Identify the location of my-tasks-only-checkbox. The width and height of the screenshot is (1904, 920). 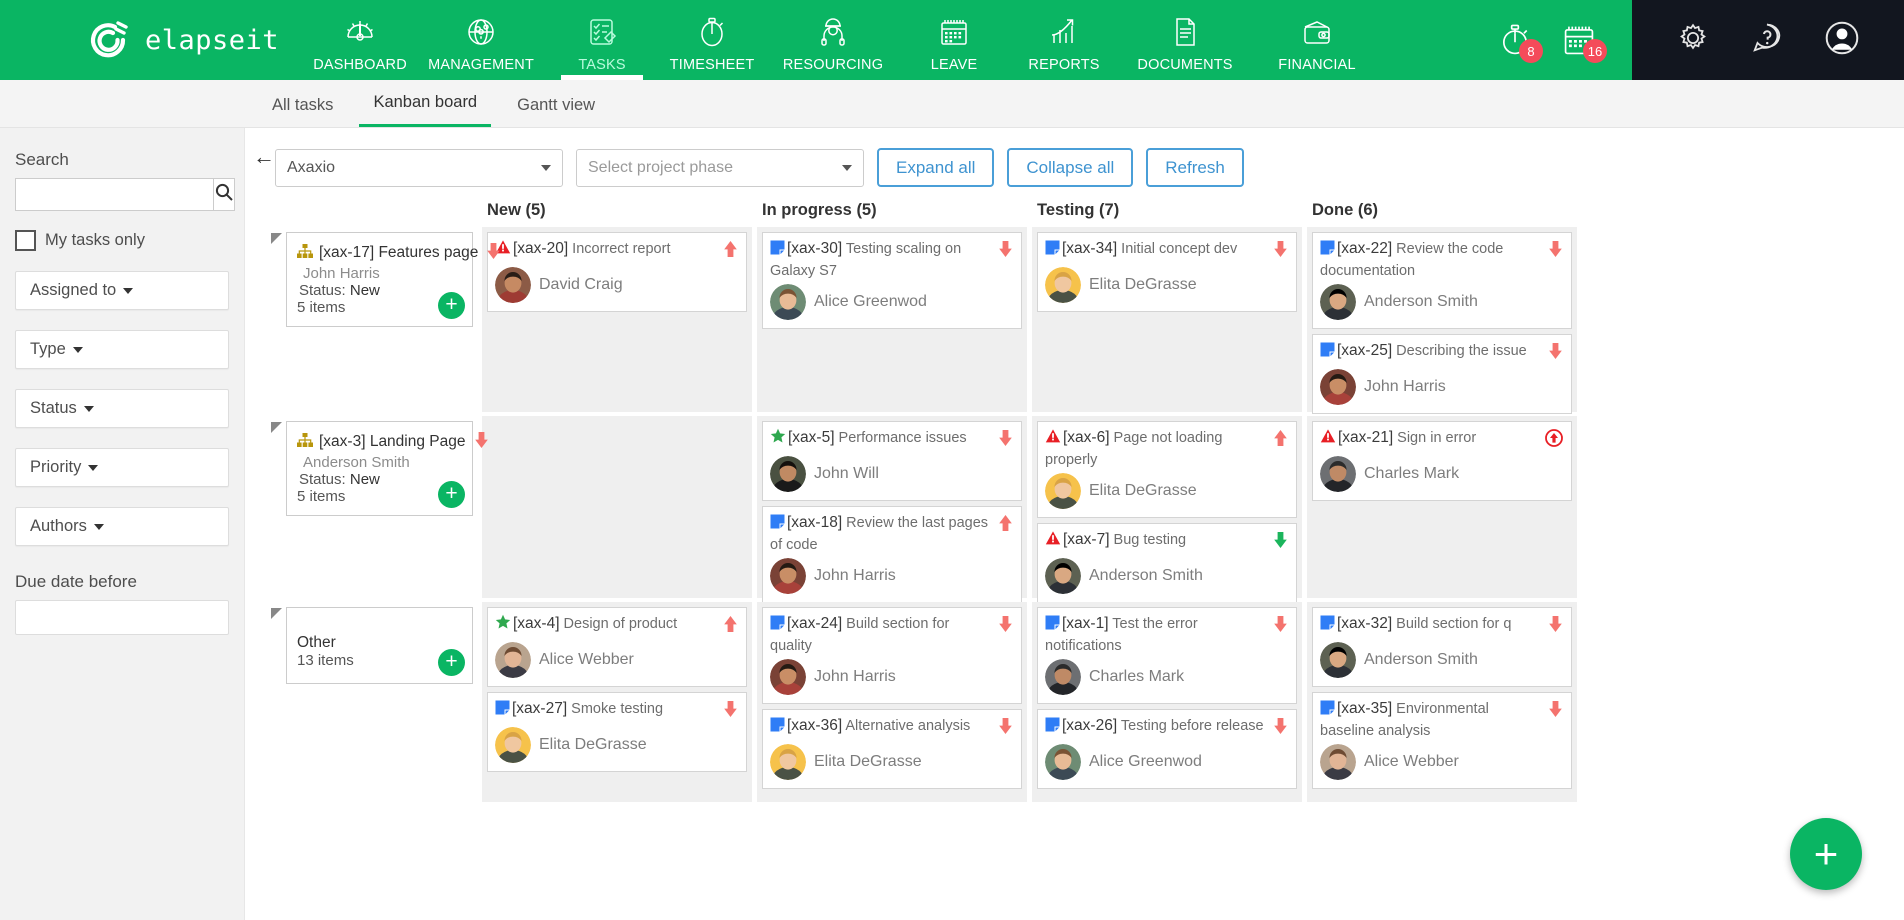
(25, 240).